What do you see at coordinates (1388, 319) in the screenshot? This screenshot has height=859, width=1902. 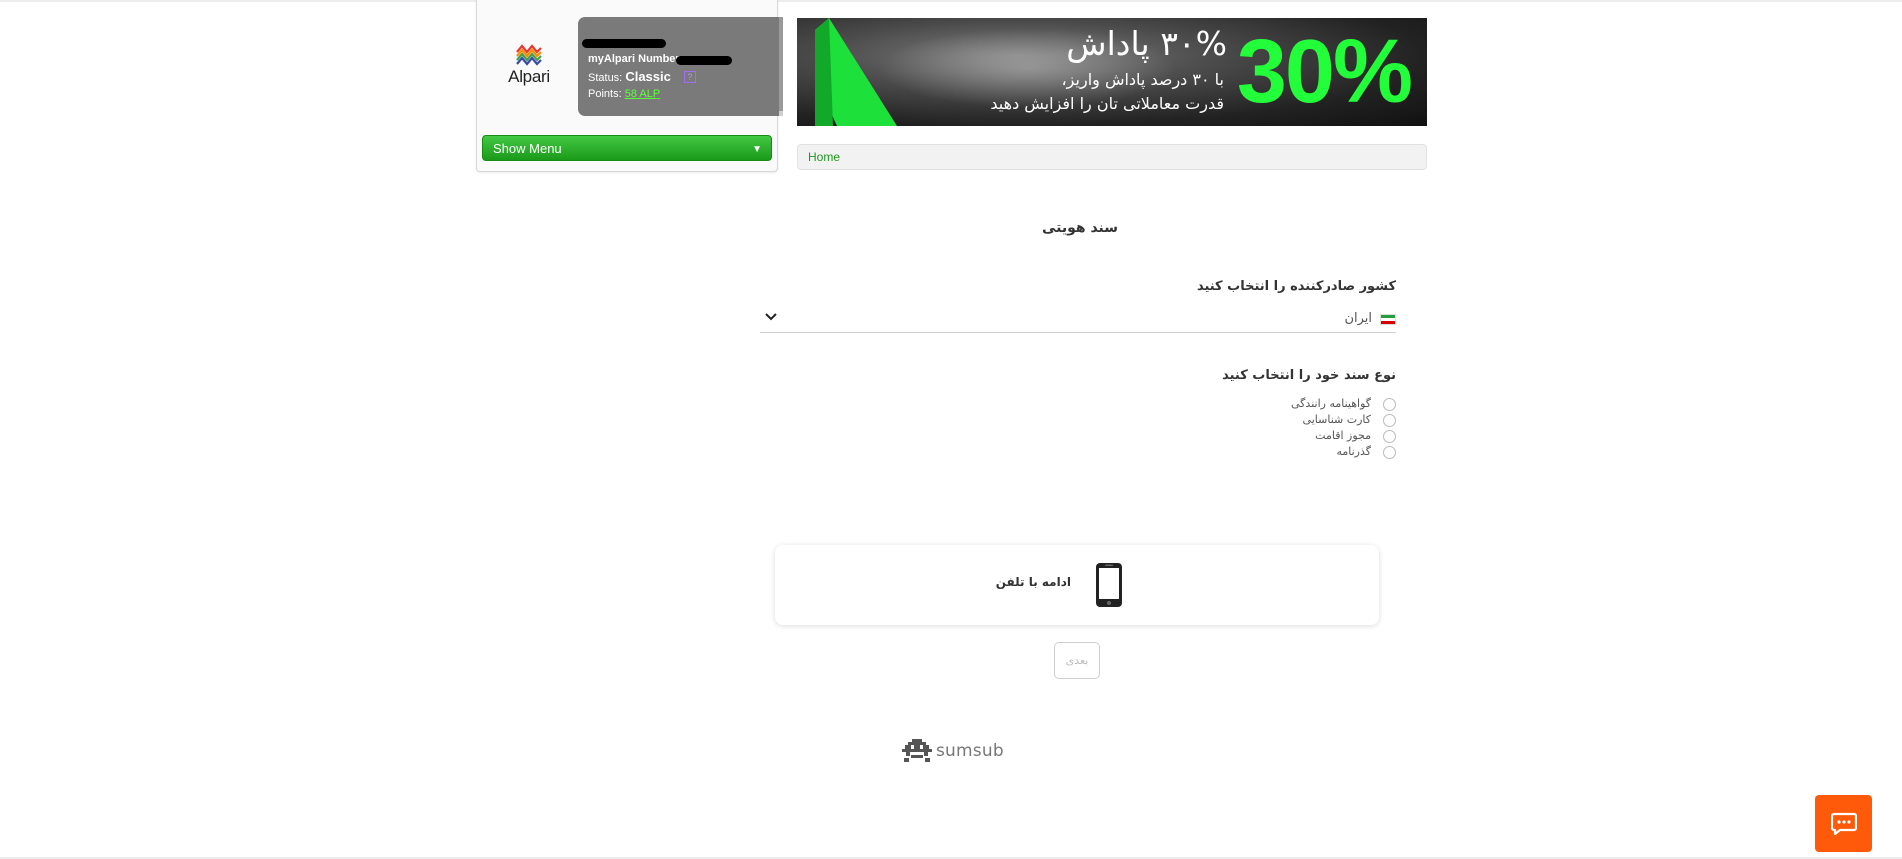 I see `iran-flag-icon` at bounding box center [1388, 319].